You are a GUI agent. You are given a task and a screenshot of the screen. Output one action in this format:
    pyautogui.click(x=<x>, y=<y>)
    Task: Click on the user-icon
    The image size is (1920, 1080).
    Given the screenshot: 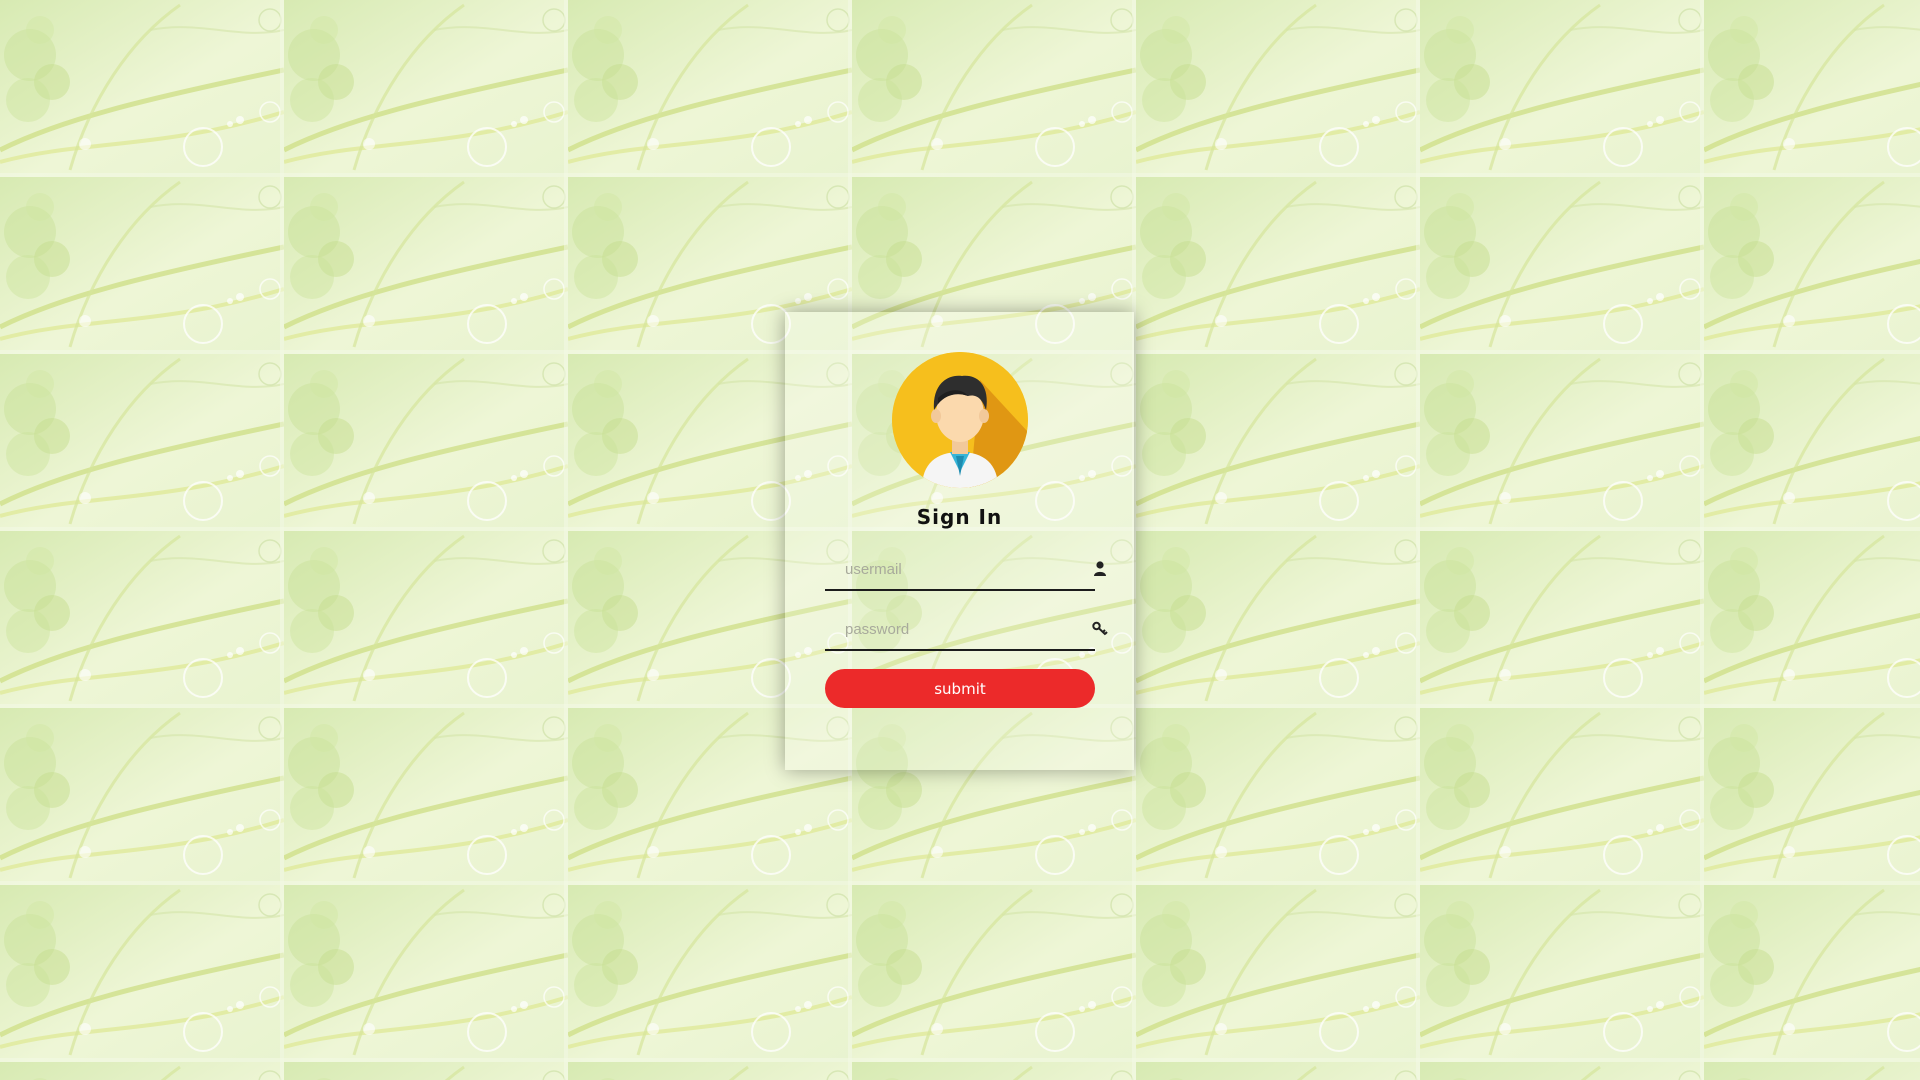 What is the action you would take?
    pyautogui.click(x=1100, y=569)
    